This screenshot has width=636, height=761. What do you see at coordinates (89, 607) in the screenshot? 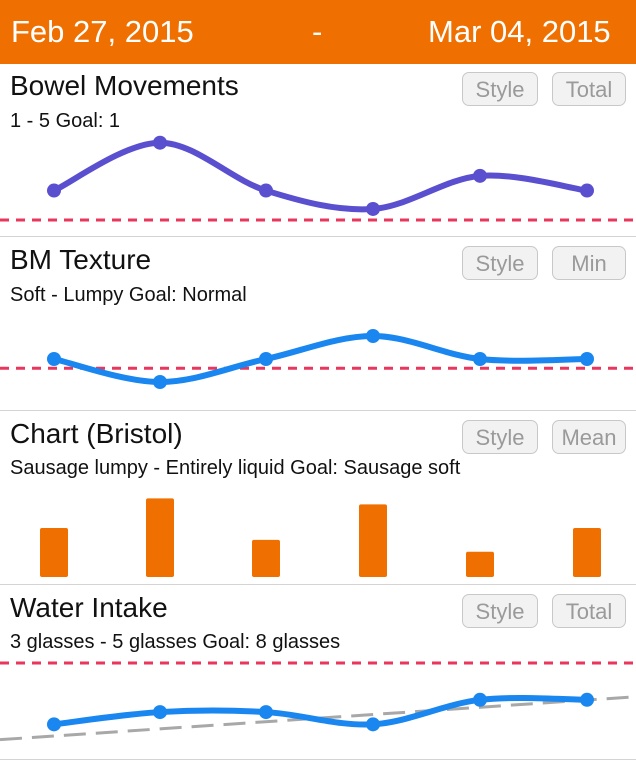
I see `section-title: Water Intake` at bounding box center [89, 607].